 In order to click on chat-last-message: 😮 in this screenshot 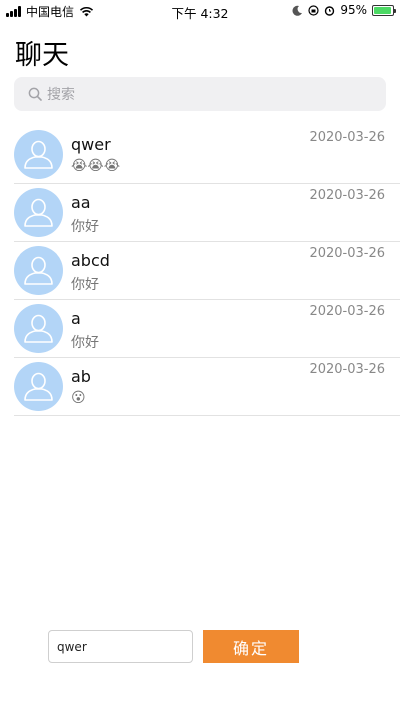, I will do `click(78, 398)`.